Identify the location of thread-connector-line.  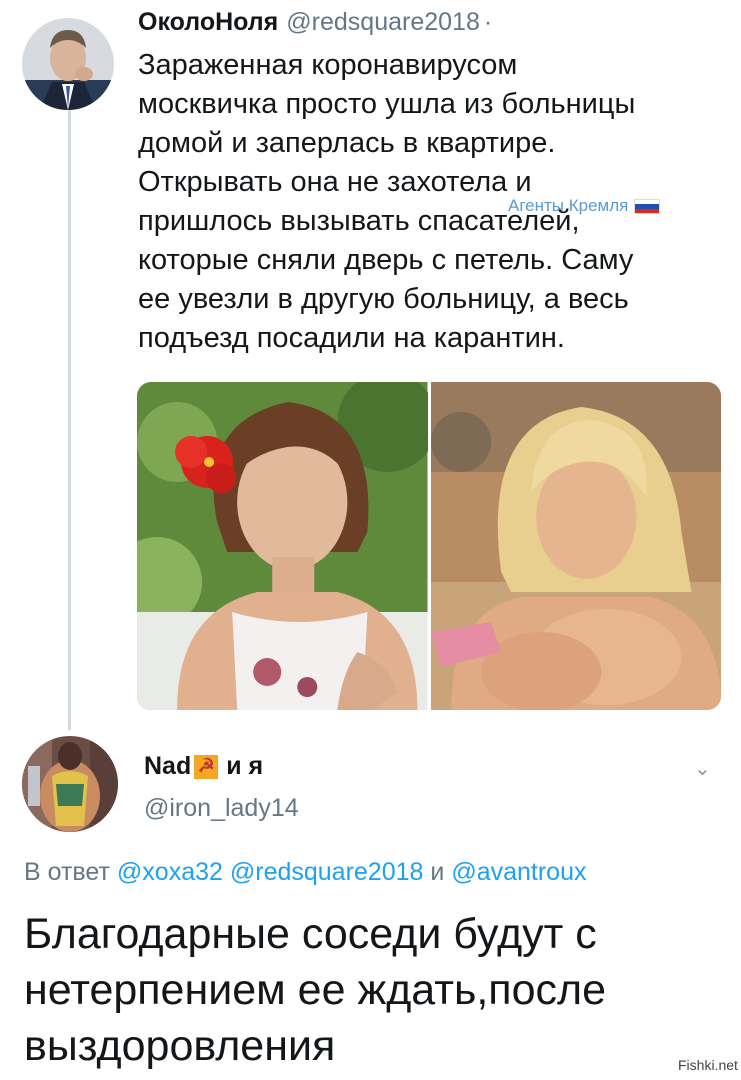
(69, 419).